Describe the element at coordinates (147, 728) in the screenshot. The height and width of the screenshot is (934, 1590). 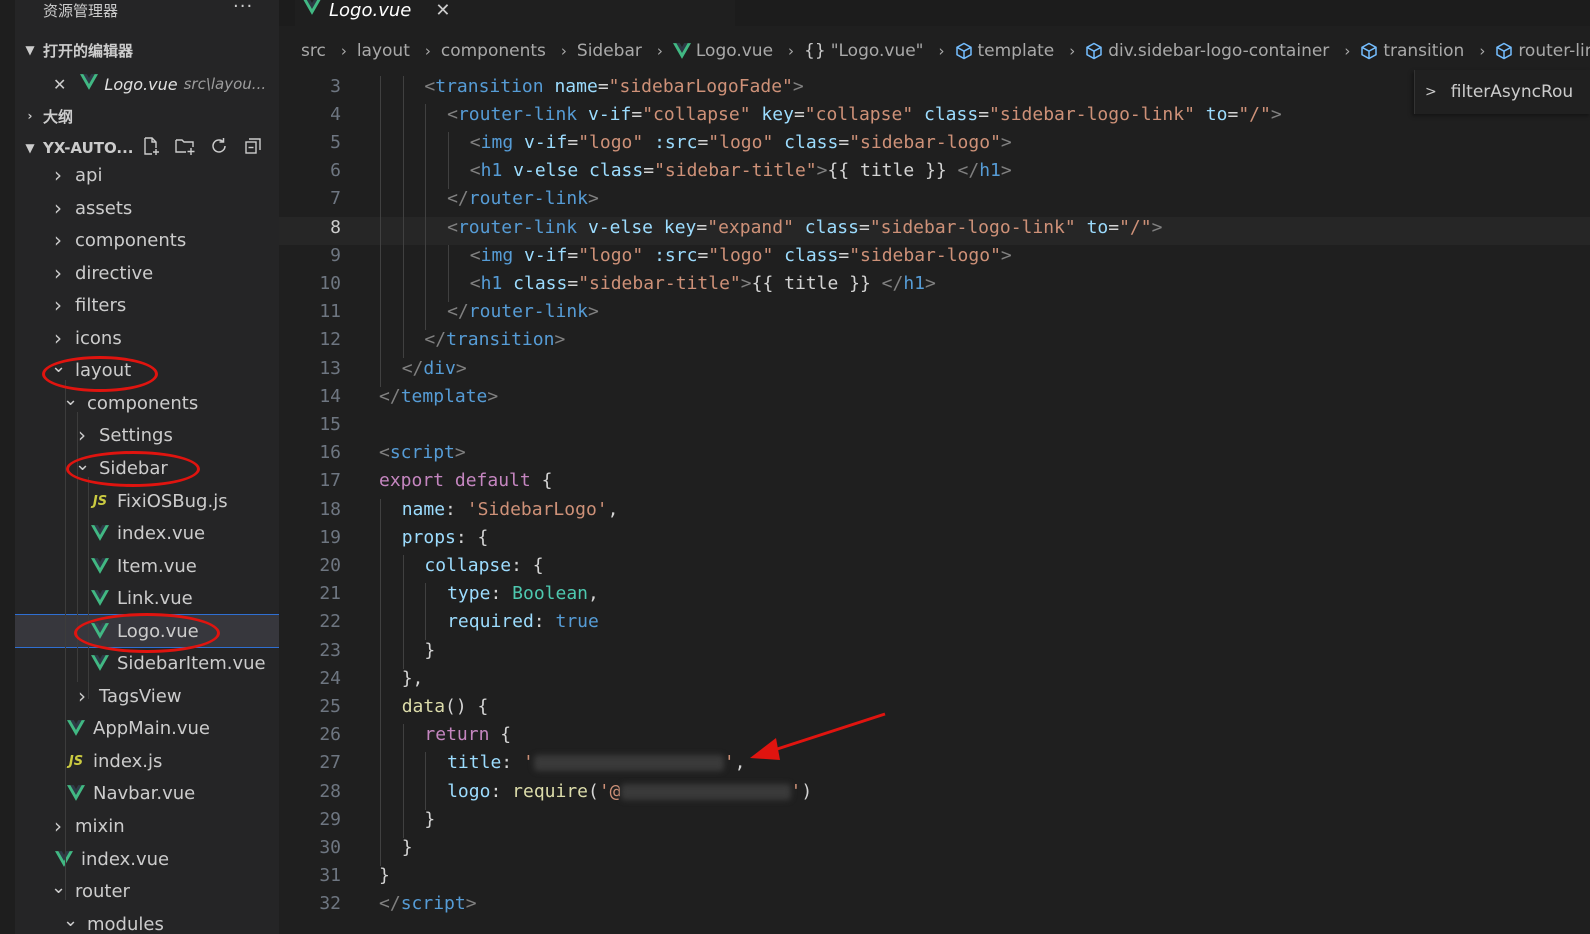
I see `tree-file-appmain-vue: AppMain.vue` at that location.